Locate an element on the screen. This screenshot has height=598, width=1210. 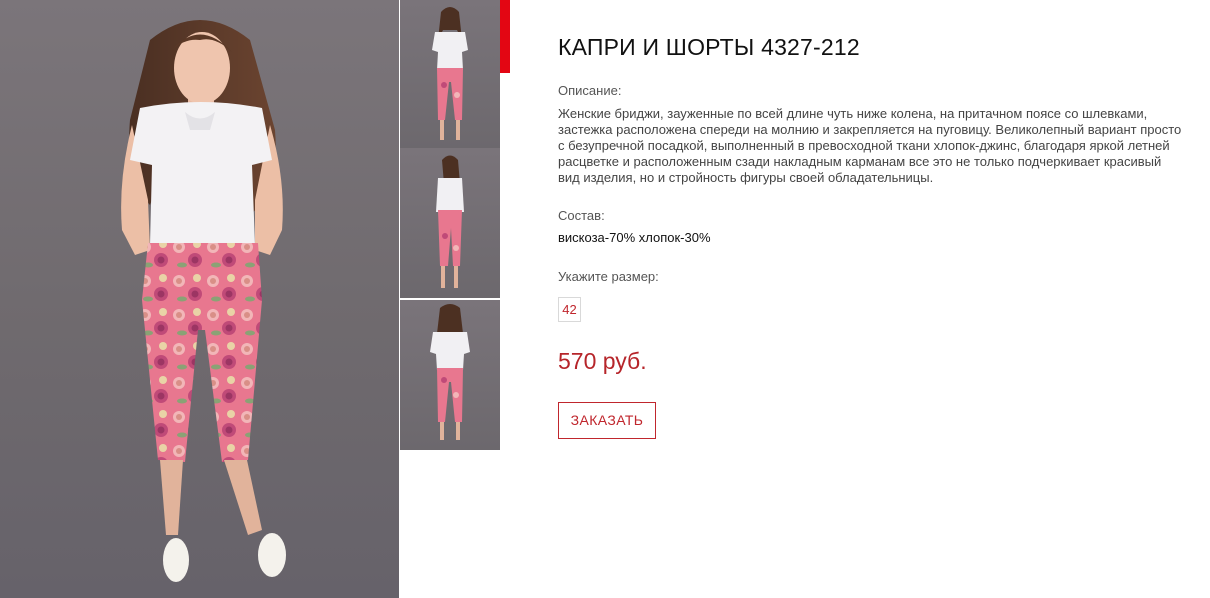
model-figure is located at coordinates (203, 301).